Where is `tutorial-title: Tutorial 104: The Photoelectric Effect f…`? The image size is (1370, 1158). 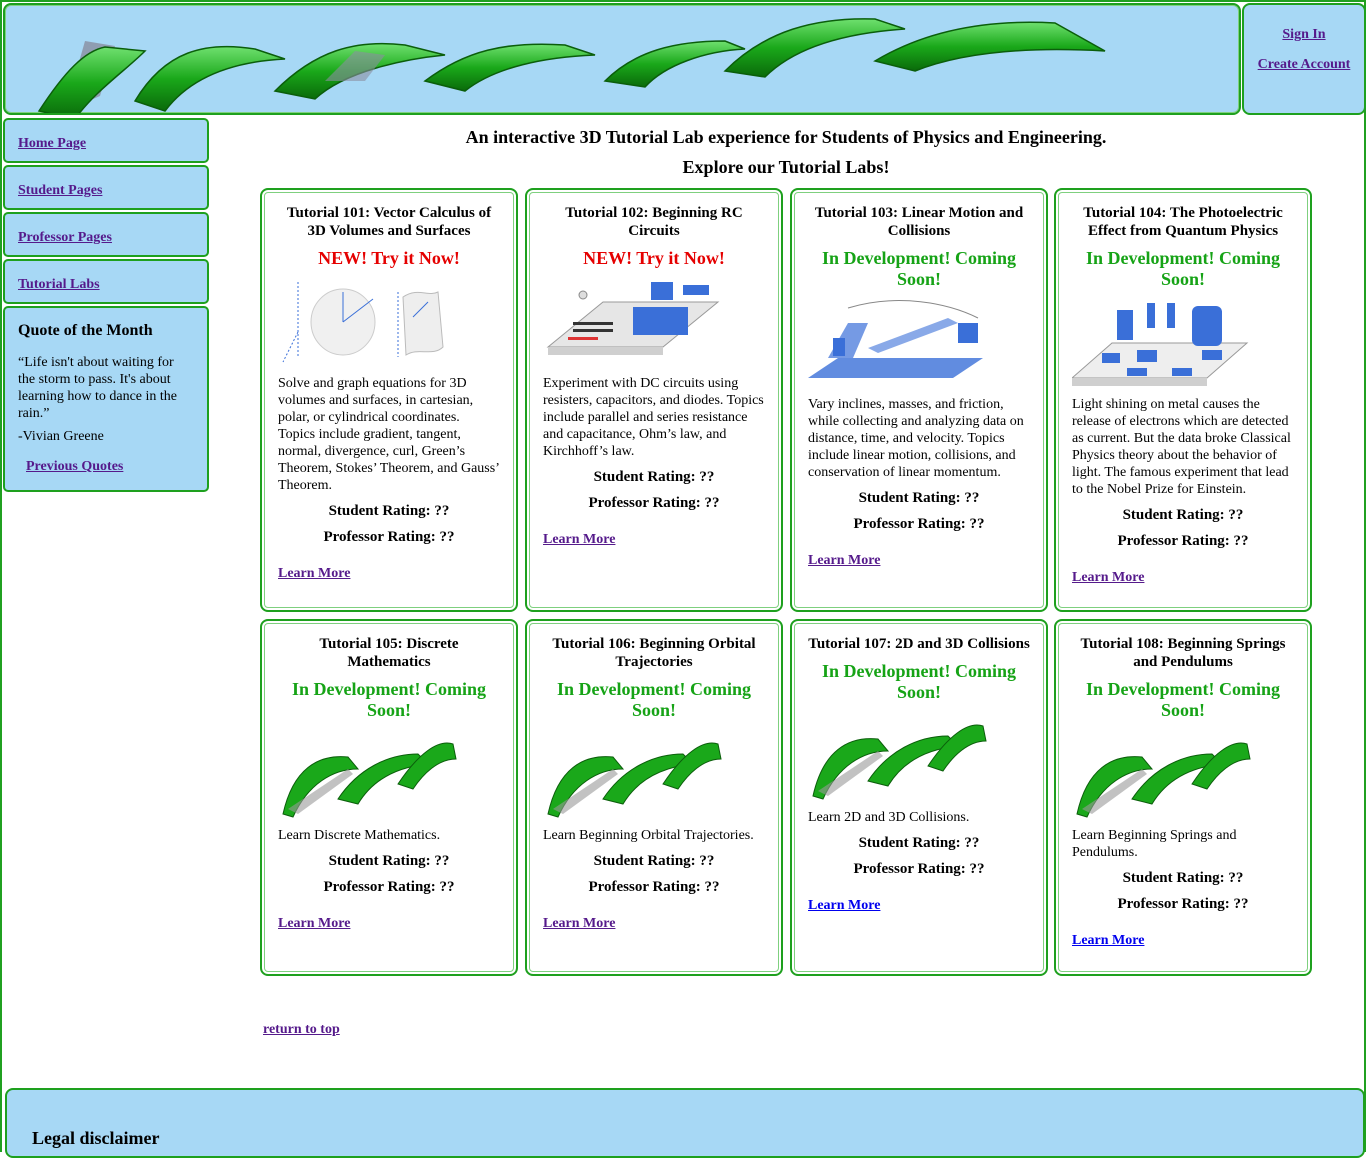
tutorial-title: Tutorial 104: The Photoelectric Effect f… is located at coordinates (1183, 222).